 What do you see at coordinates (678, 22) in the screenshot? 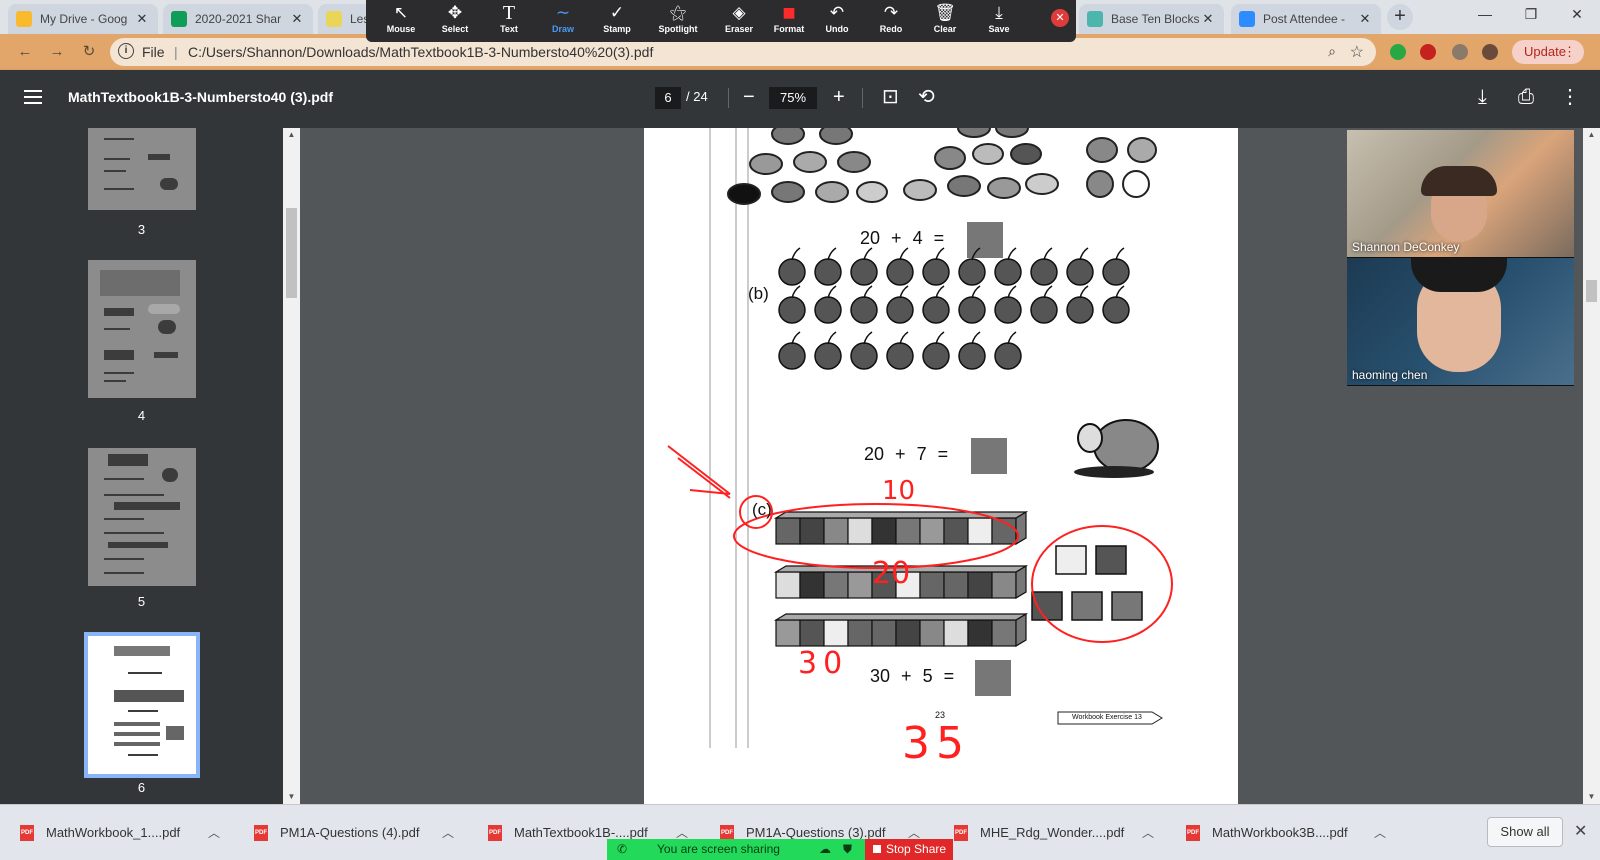
I see `tool-spotlight: ⚝ Spotlight` at bounding box center [678, 22].